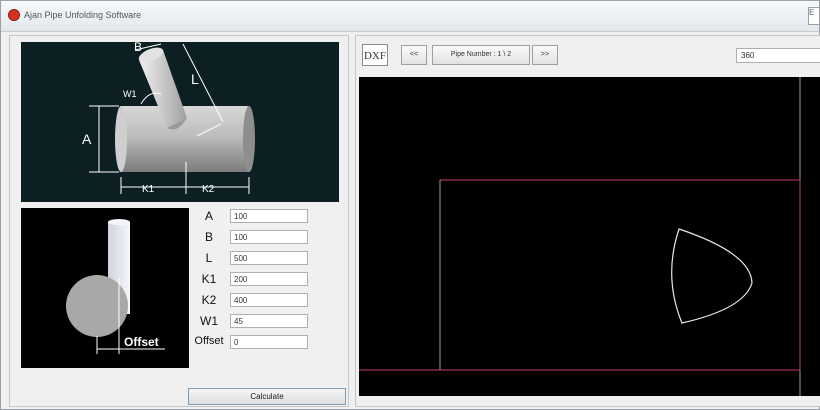 This screenshot has width=820, height=410. I want to click on window-control-button: E, so click(813, 16).